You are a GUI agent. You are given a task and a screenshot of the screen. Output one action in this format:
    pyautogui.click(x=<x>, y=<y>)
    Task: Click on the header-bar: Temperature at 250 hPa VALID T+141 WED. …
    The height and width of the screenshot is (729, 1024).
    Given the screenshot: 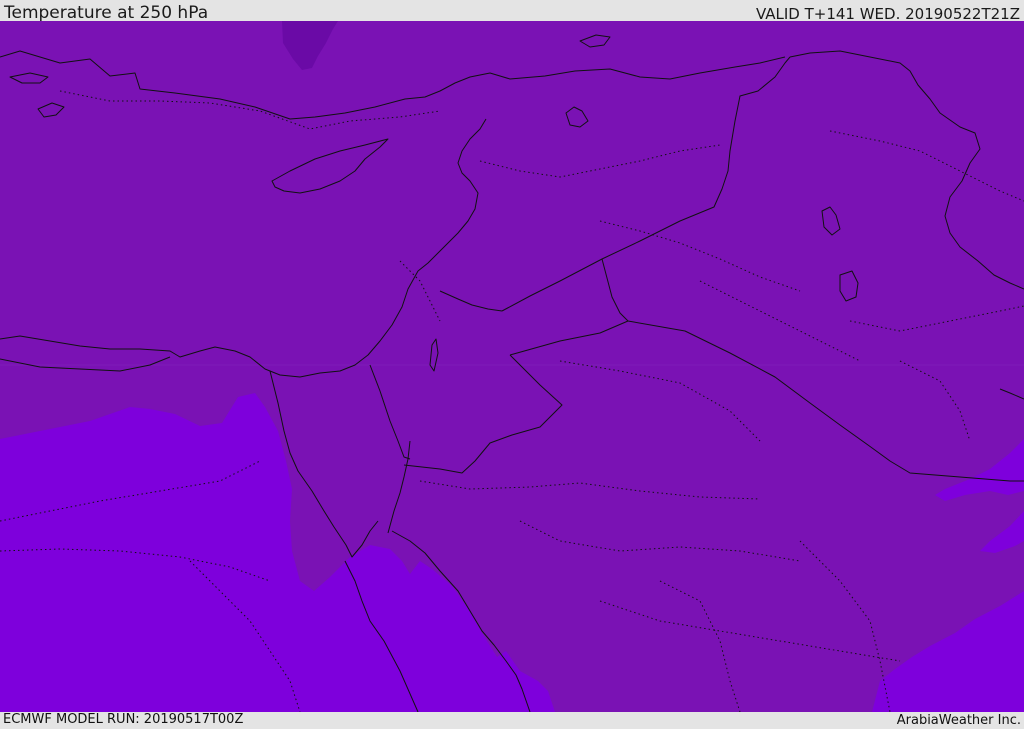 What is the action you would take?
    pyautogui.click(x=512, y=11)
    